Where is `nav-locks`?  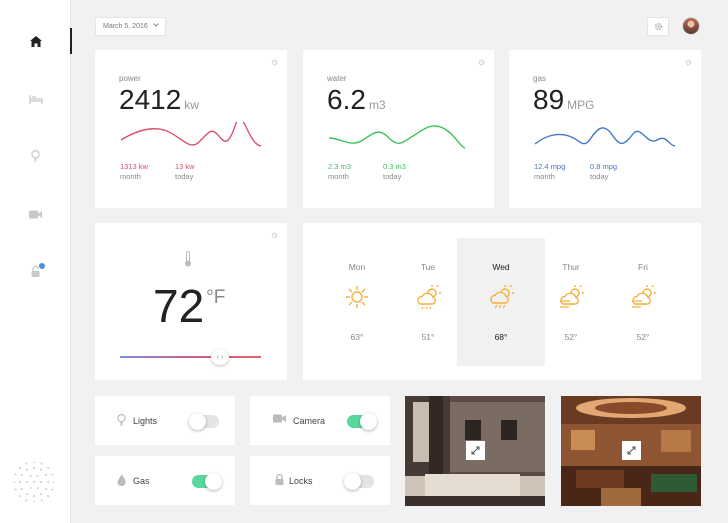
nav-locks is located at coordinates (35, 271).